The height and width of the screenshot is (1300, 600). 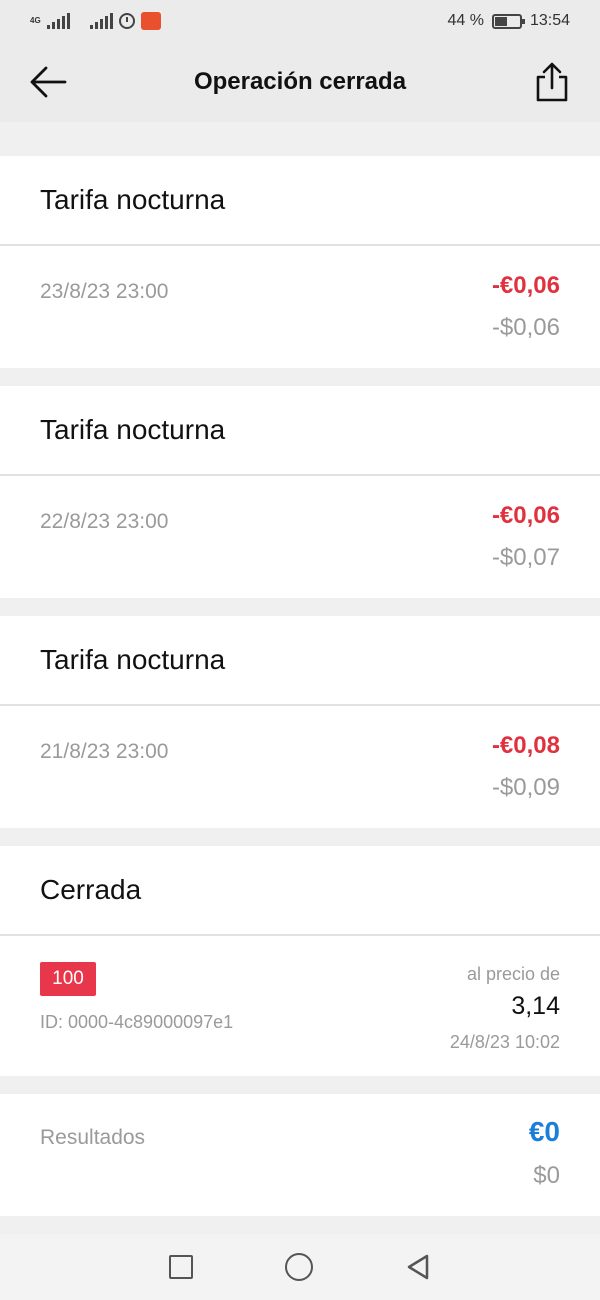 What do you see at coordinates (546, 1175) in the screenshot?
I see `results-usd: $0` at bounding box center [546, 1175].